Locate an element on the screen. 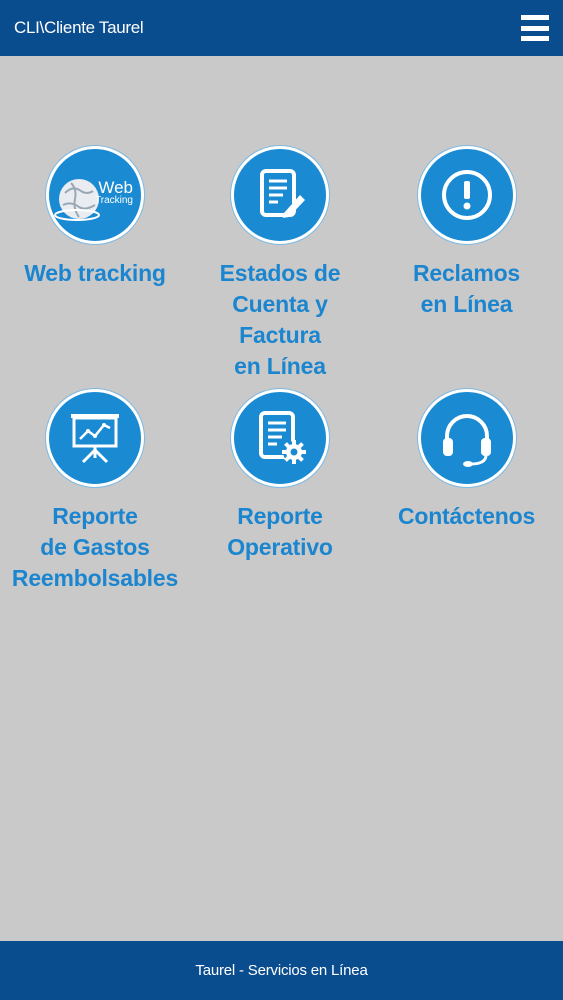  hamburger-menu-icon is located at coordinates (535, 28).